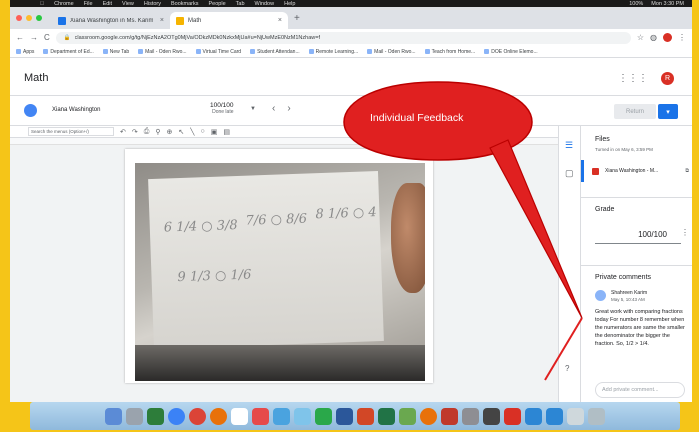 This screenshot has width=699, height=432. What do you see at coordinates (567, 368) in the screenshot?
I see `help-icon: ?` at bounding box center [567, 368].